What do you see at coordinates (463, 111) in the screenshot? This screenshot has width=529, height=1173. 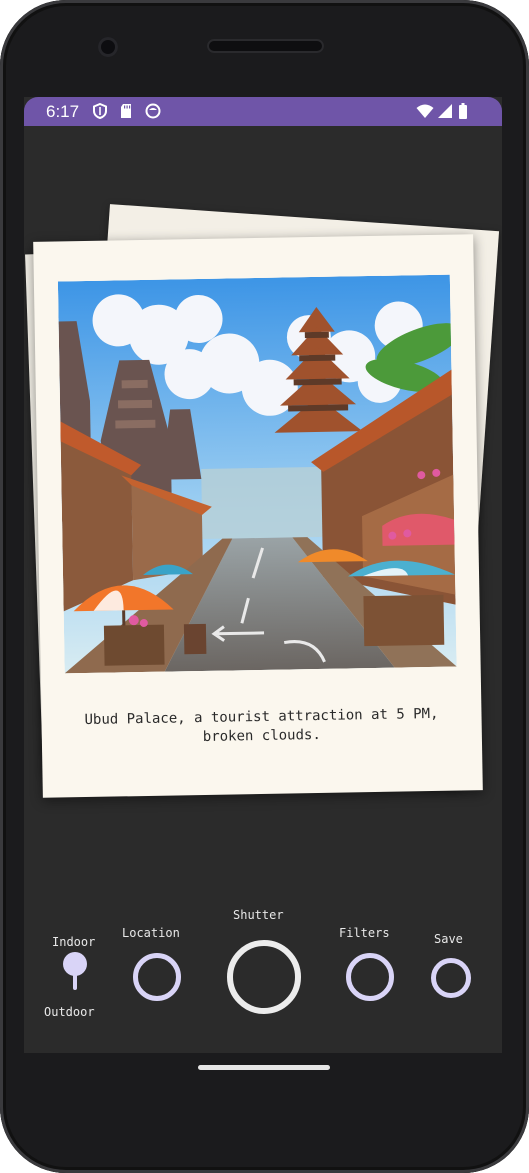 I see `battery-icon` at bounding box center [463, 111].